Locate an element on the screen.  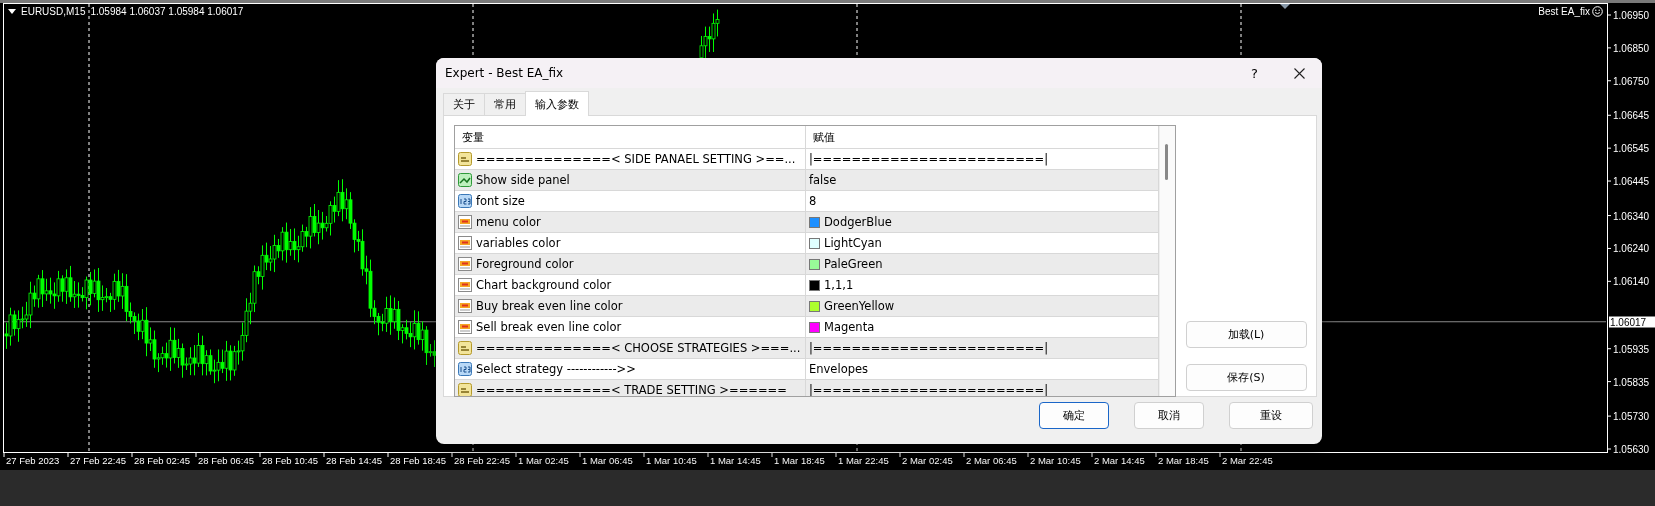
parameter-value: Magenta is located at coordinates (849, 327).